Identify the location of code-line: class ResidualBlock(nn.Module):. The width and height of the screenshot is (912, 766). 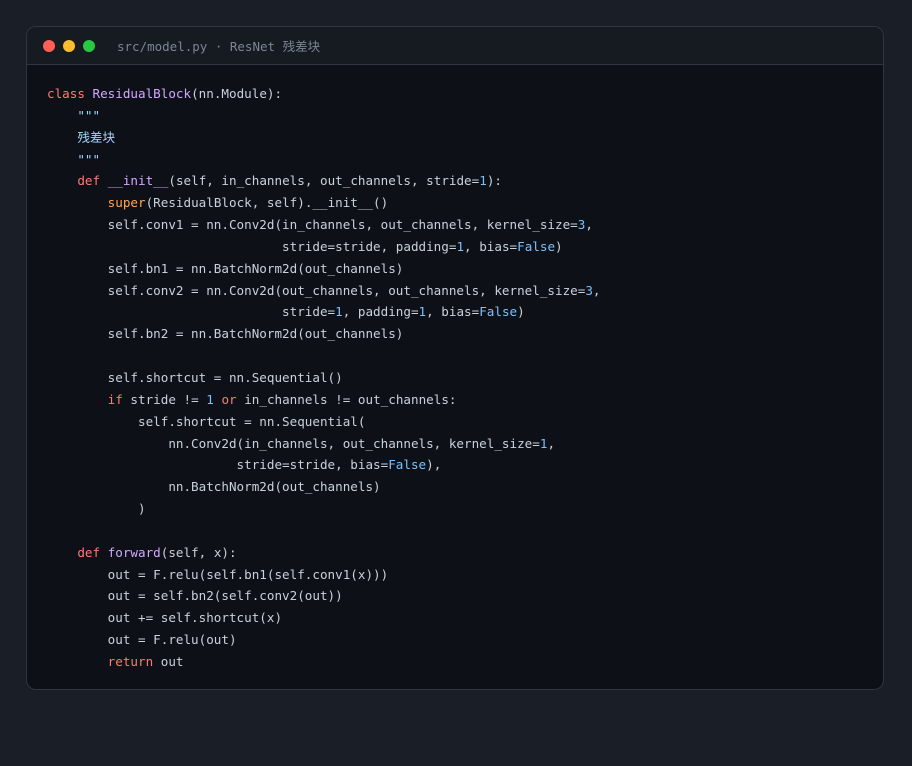
(465, 94).